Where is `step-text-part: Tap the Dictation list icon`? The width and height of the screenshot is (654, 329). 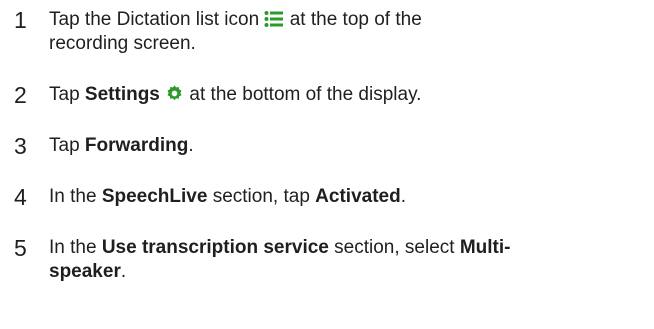 step-text-part: Tap the Dictation list icon is located at coordinates (157, 19).